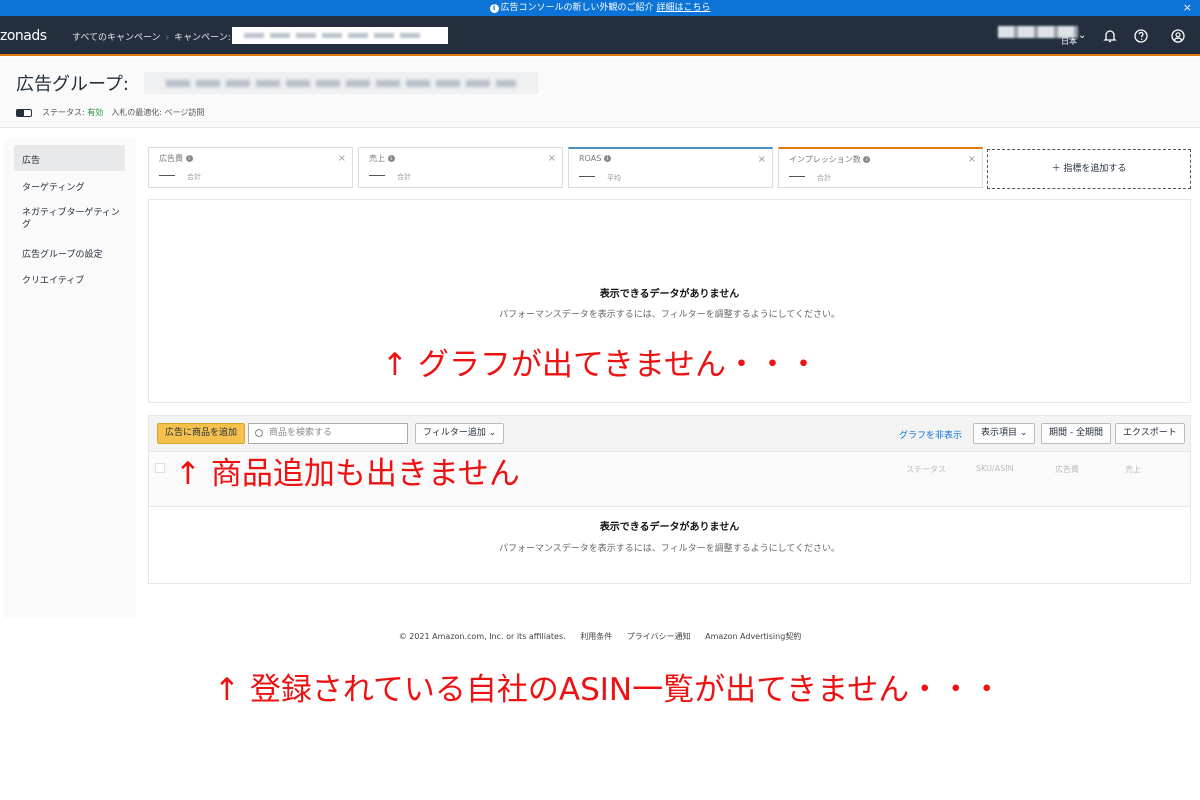 The image size is (1200, 800). Describe the element at coordinates (1141, 36) in the screenshot. I see `help-icon` at that location.